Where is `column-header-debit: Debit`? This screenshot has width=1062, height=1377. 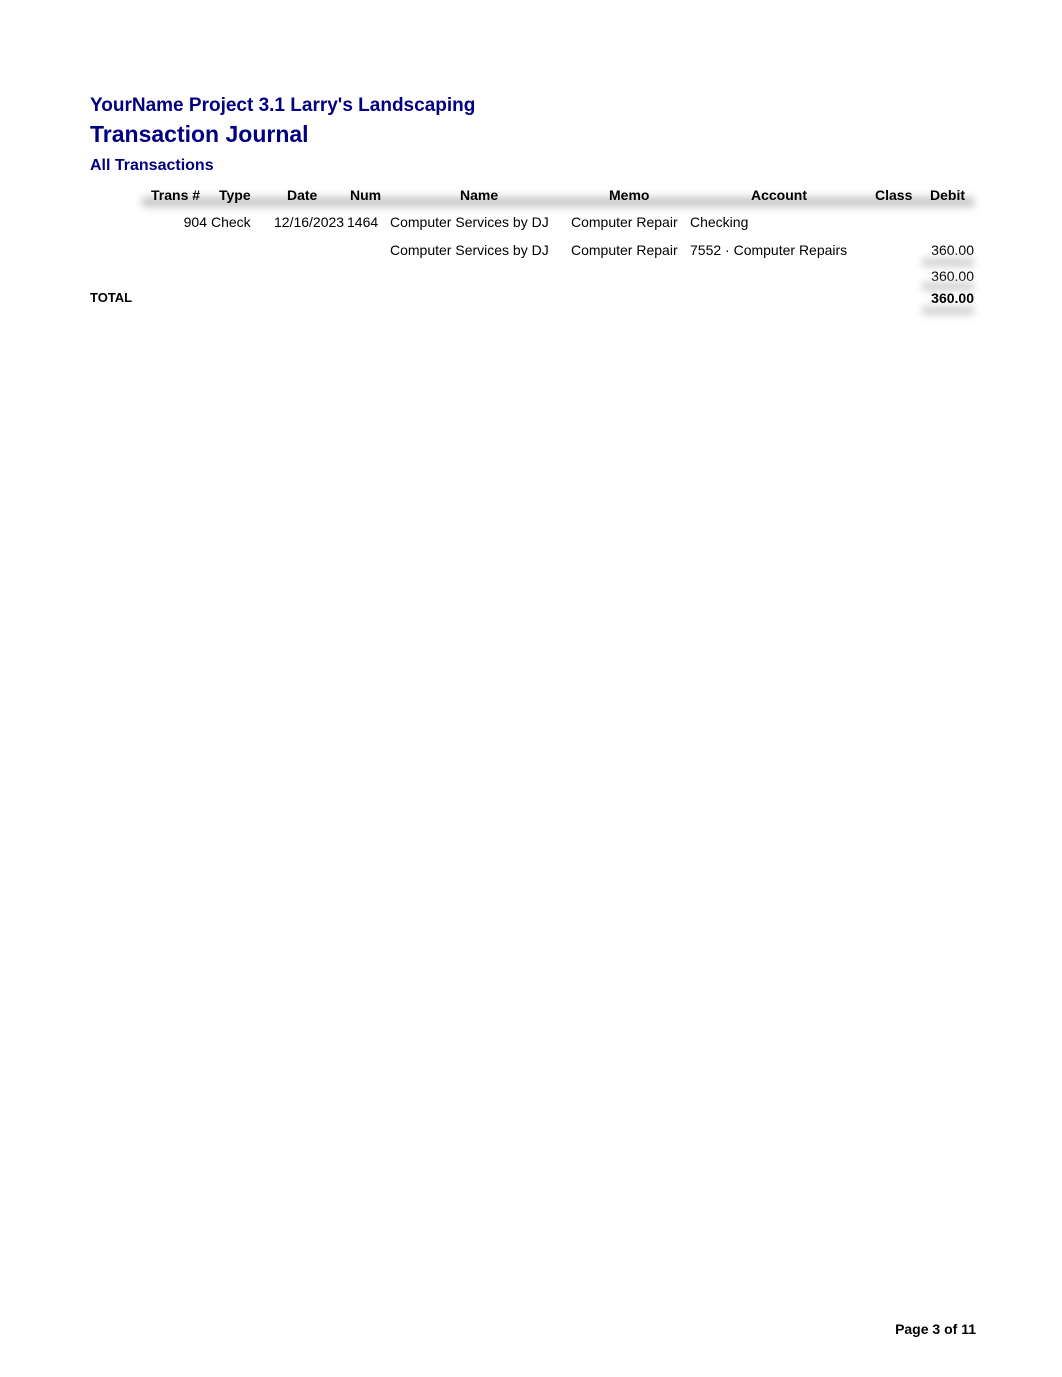
column-header-debit: Debit is located at coordinates (947, 195).